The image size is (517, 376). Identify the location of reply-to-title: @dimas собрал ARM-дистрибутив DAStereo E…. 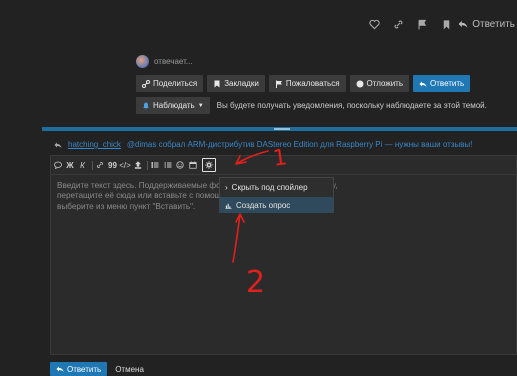
(299, 144).